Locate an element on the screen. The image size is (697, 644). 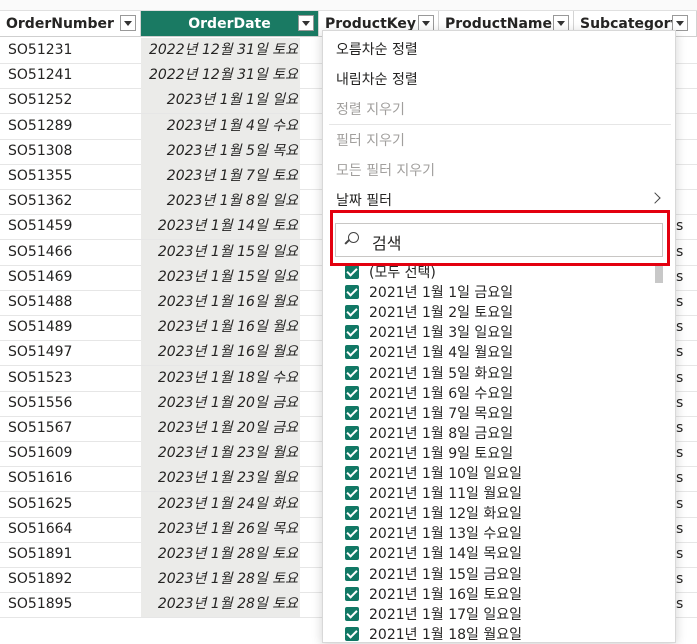
filter-list-item: 2021년 1월 5일 화요일 is located at coordinates (429, 373).